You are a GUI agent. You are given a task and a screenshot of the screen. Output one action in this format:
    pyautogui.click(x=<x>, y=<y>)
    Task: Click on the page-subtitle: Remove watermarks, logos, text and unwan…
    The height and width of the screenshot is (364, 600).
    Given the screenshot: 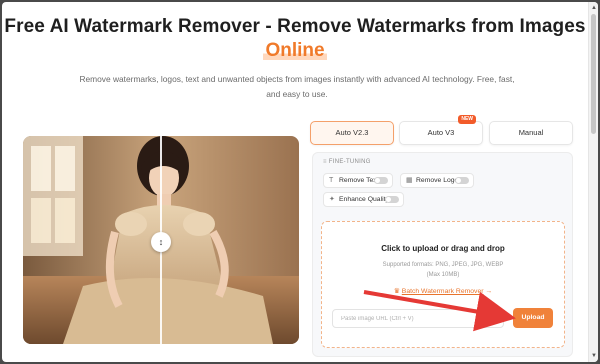 What is the action you would take?
    pyautogui.click(x=297, y=86)
    